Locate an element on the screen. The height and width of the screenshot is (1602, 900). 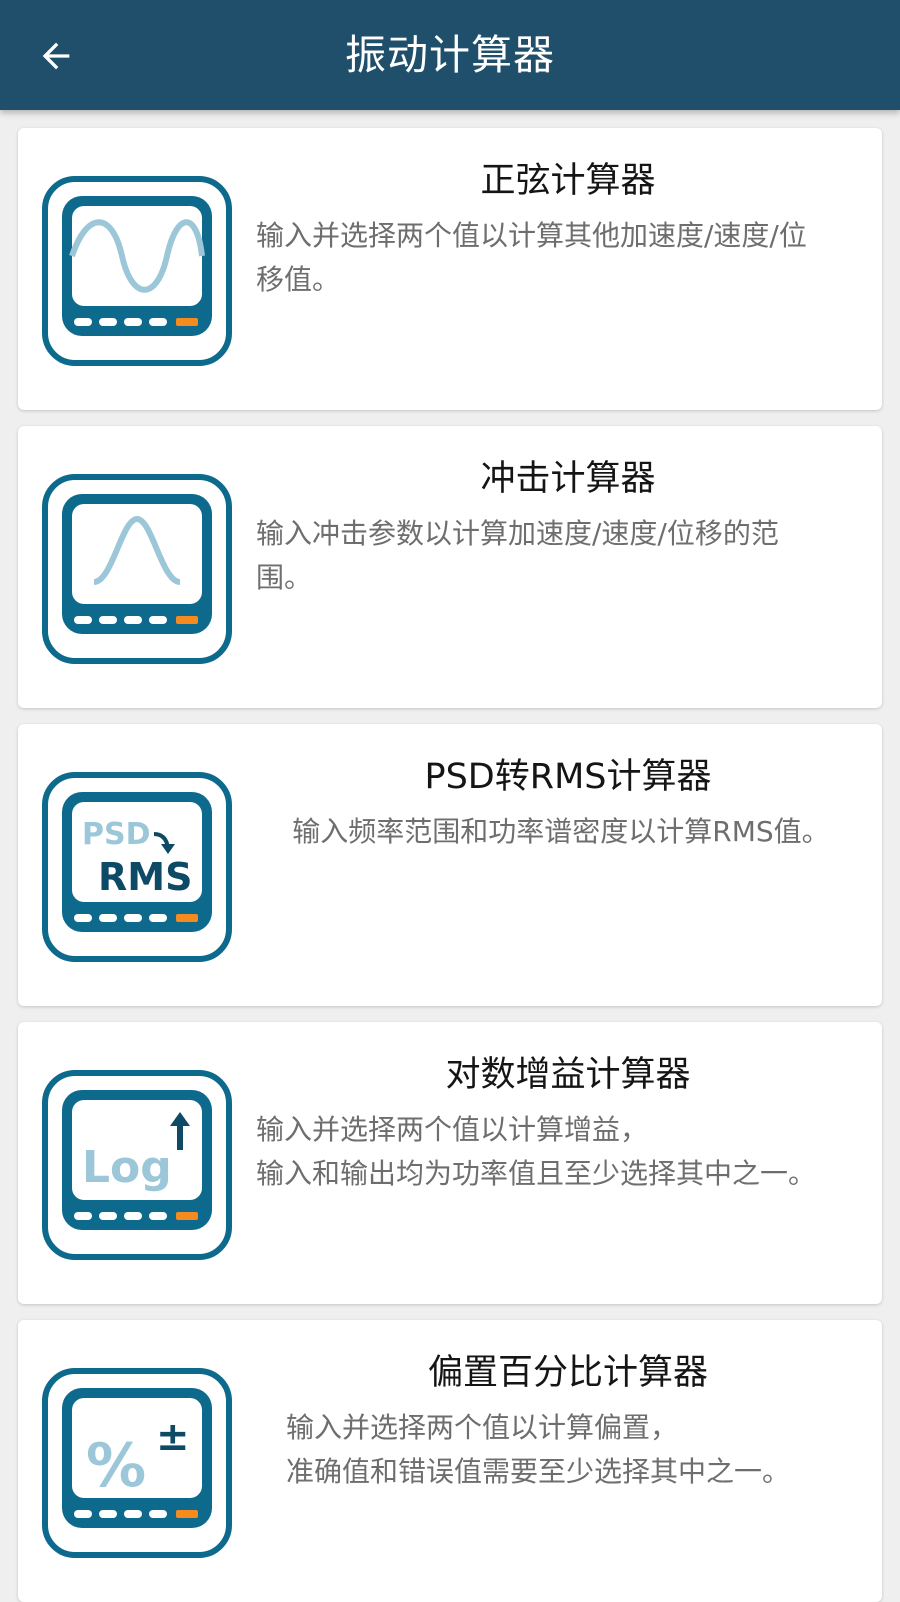
card-description: 输入频率范围和功率谱密度以计算RMS值。 is located at coordinates (561, 831).